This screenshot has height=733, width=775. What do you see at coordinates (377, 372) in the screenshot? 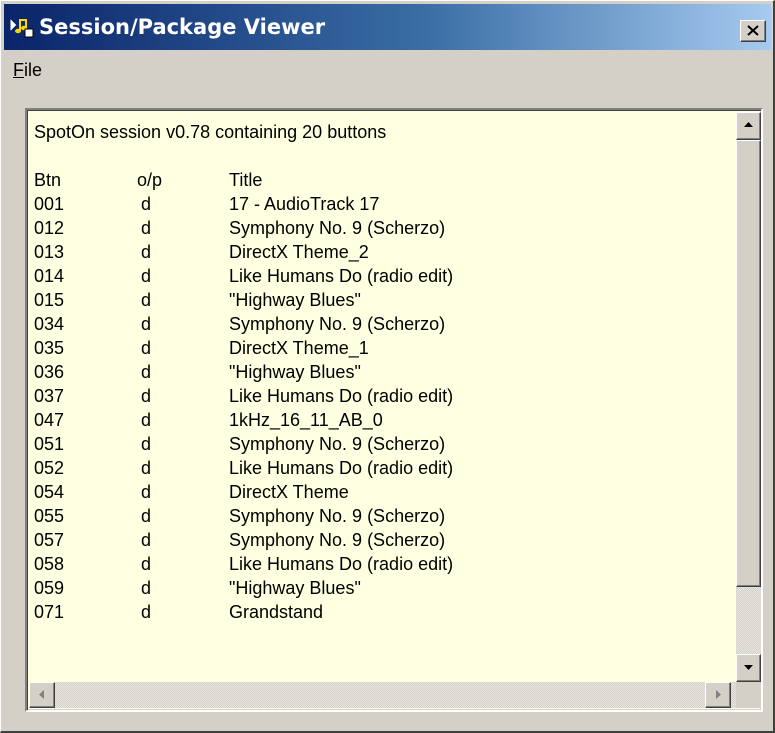
I see `table-row: 036 d "Highway Blues"` at bounding box center [377, 372].